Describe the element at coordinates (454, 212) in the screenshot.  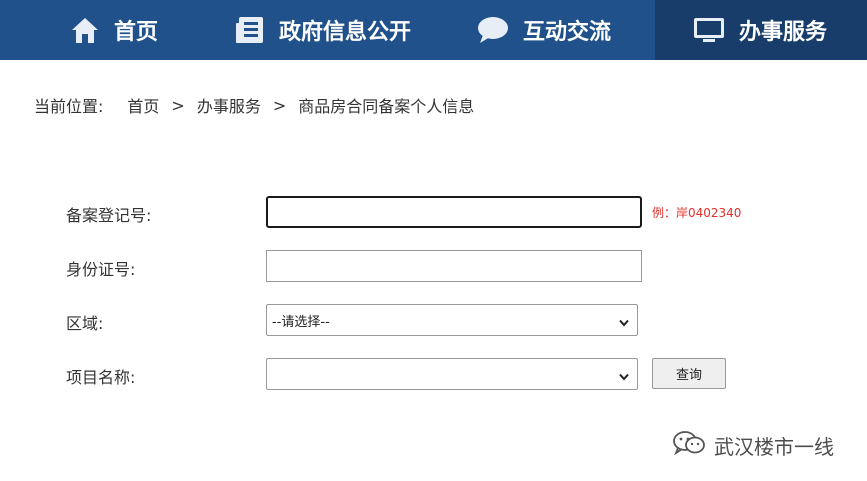
I see `record-no-input` at that location.